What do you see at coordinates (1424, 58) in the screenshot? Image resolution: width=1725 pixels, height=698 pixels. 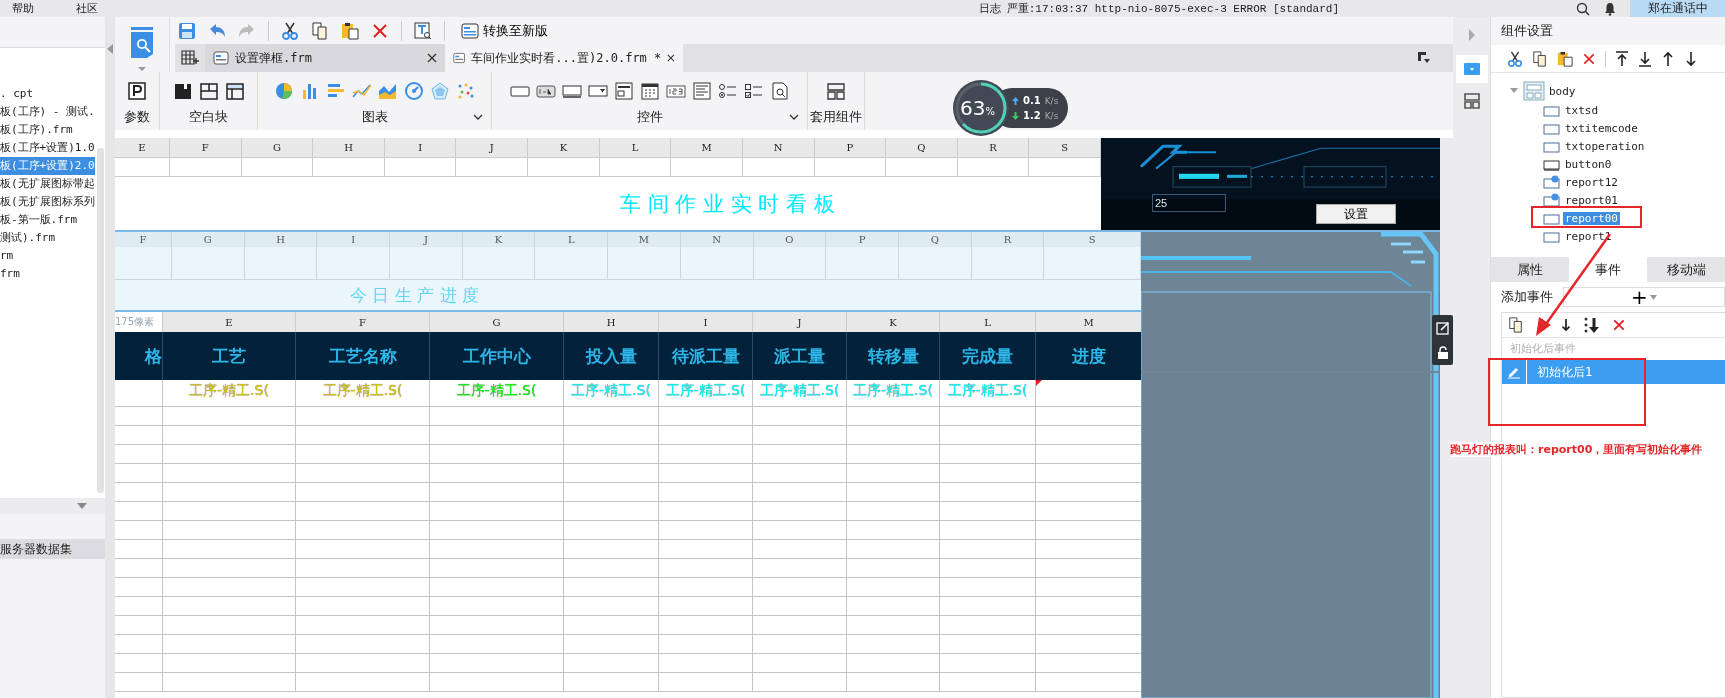 I see `tab-menu-icon` at bounding box center [1424, 58].